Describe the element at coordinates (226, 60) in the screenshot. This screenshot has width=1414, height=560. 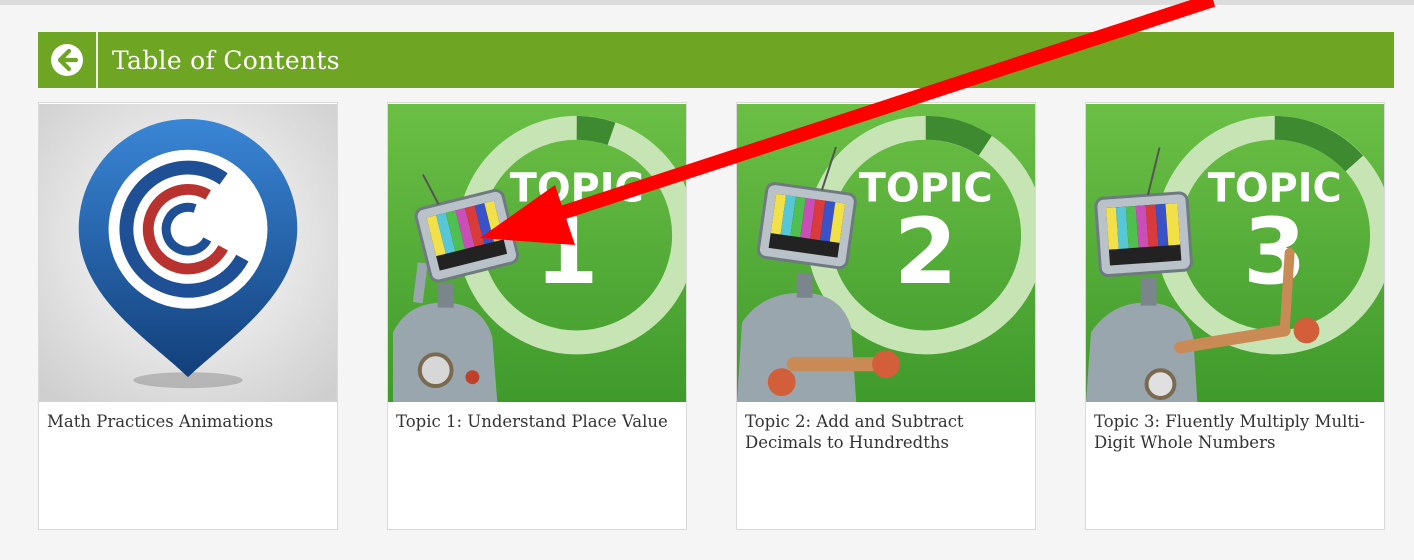
I see `page-title: Table of Contents` at that location.